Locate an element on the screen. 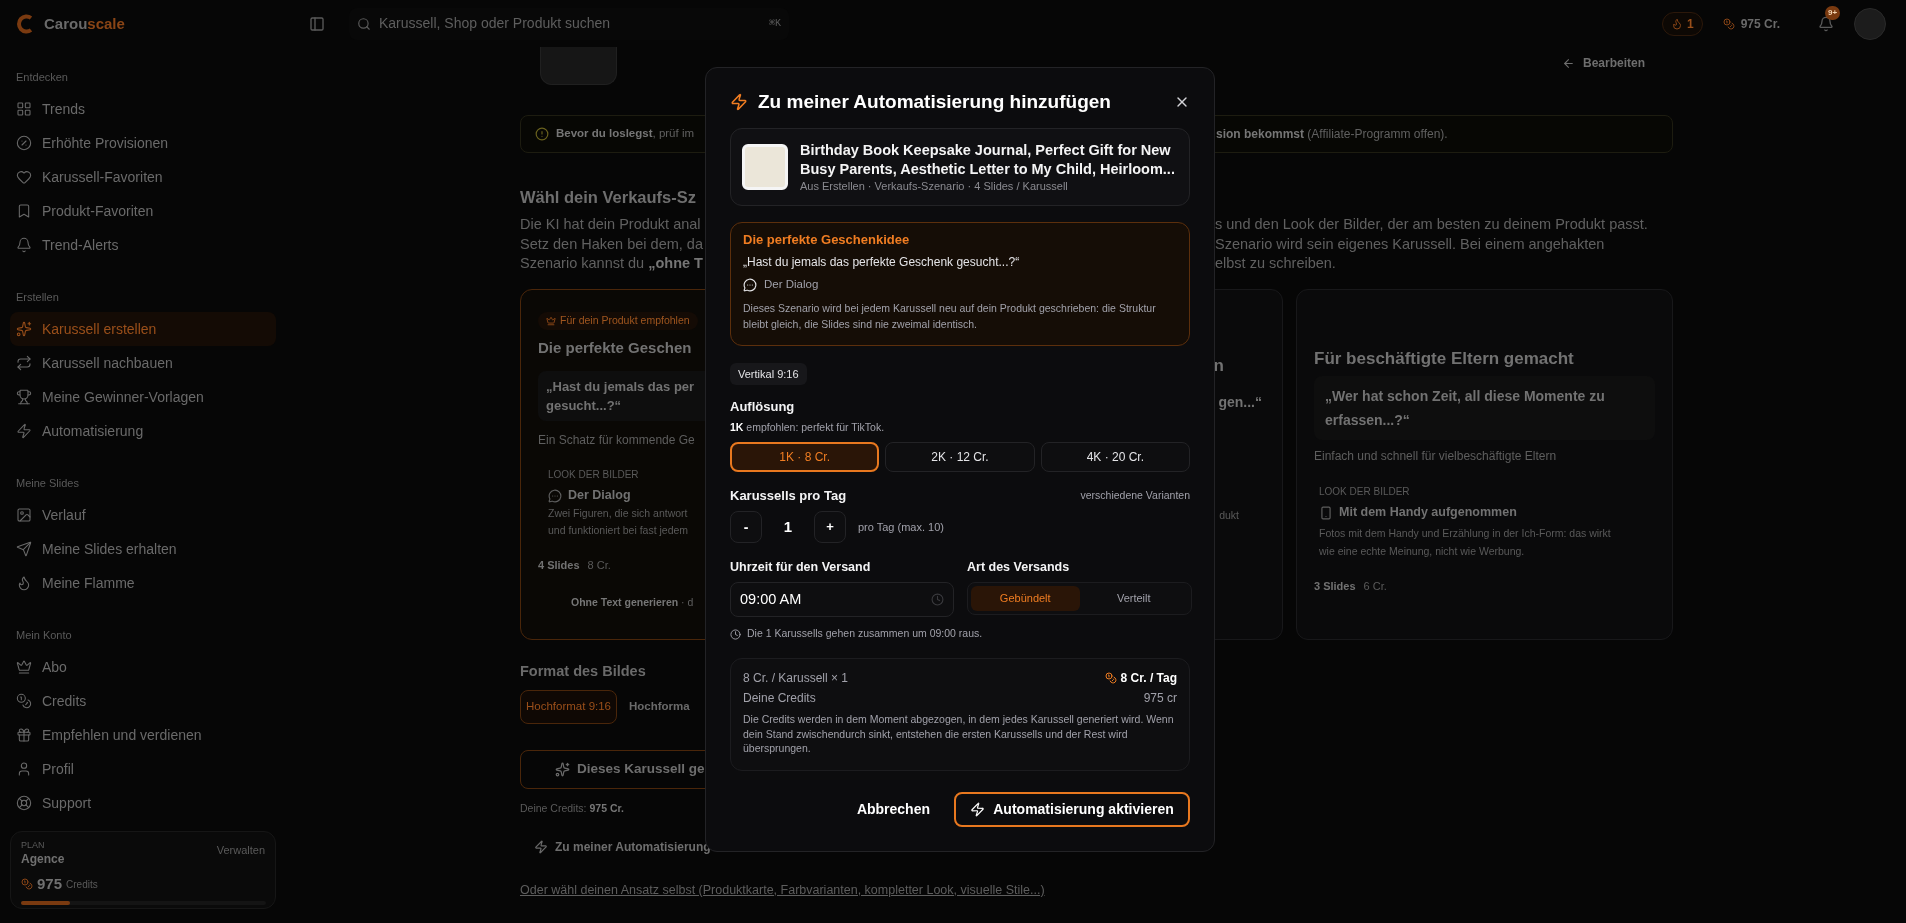 Image resolution: width=1906 pixels, height=923 pixels. look-name: Der Dialog is located at coordinates (599, 496).